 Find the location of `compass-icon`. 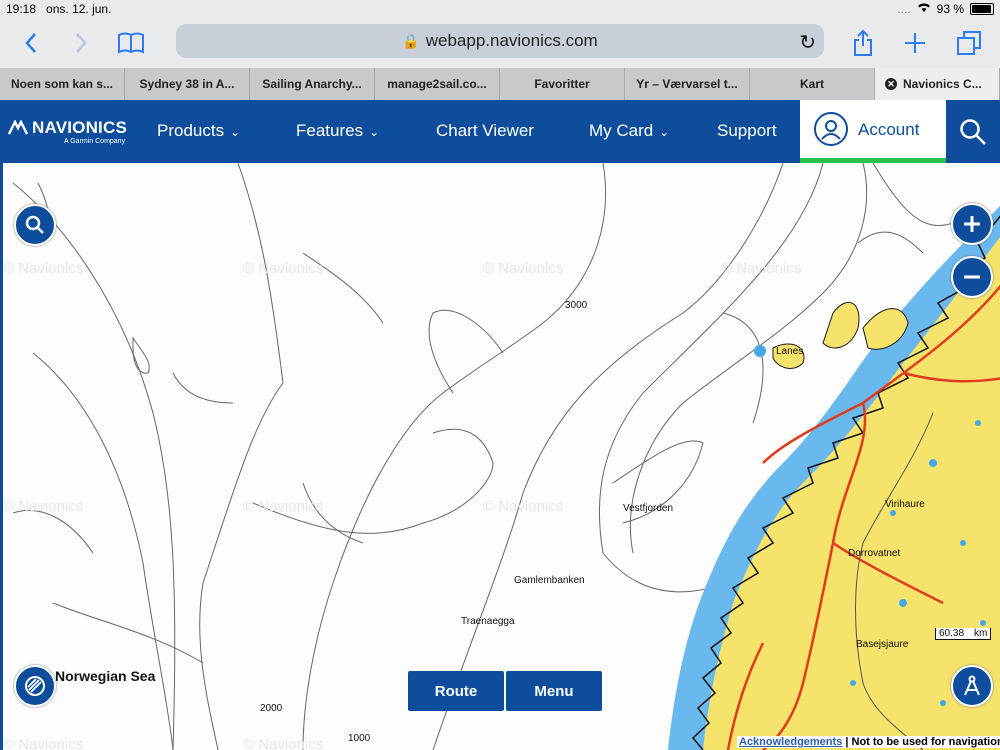

compass-icon is located at coordinates (972, 685).